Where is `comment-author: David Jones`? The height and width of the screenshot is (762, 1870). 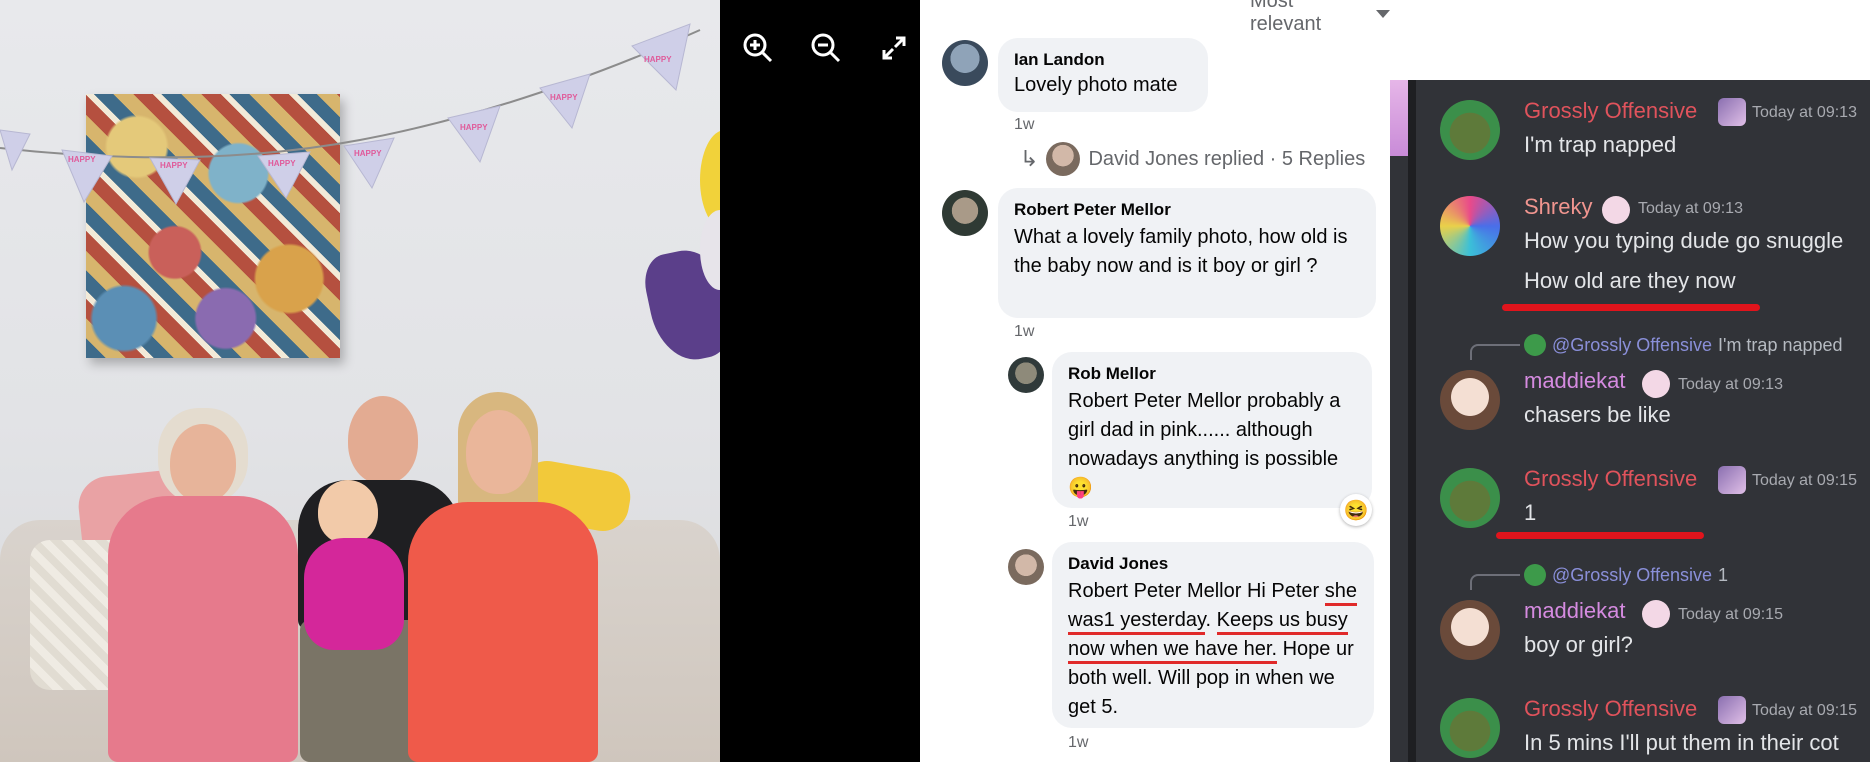
comment-author: David Jones is located at coordinates (1213, 564).